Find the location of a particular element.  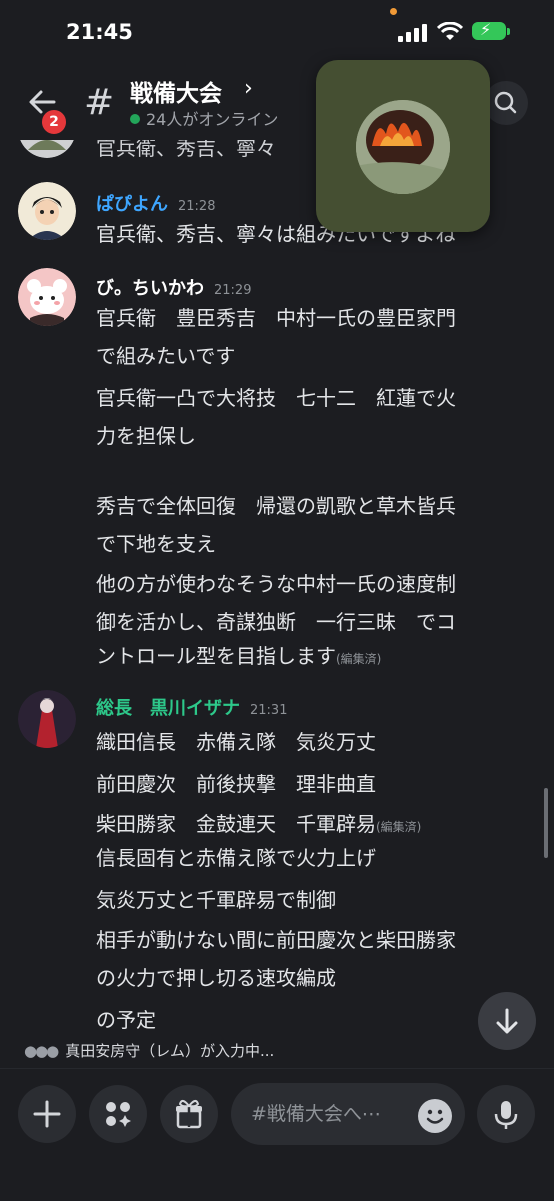

emoji-button is located at coordinates (435, 1116).